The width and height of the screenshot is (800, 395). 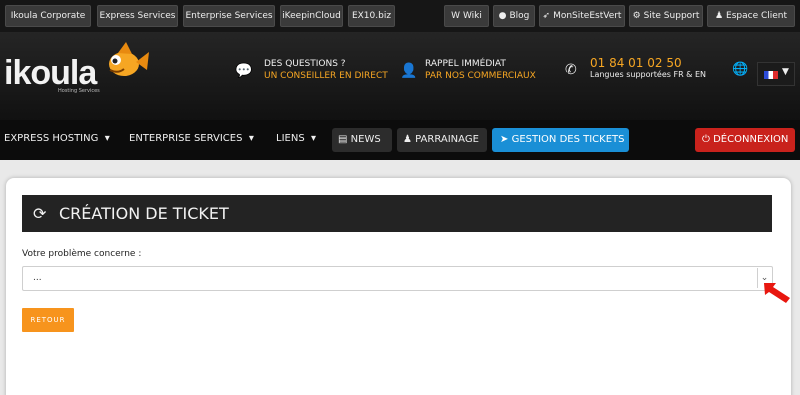 I want to click on top-link-monsiteestvert: ➶ MonSiteEstVert, so click(x=582, y=16).